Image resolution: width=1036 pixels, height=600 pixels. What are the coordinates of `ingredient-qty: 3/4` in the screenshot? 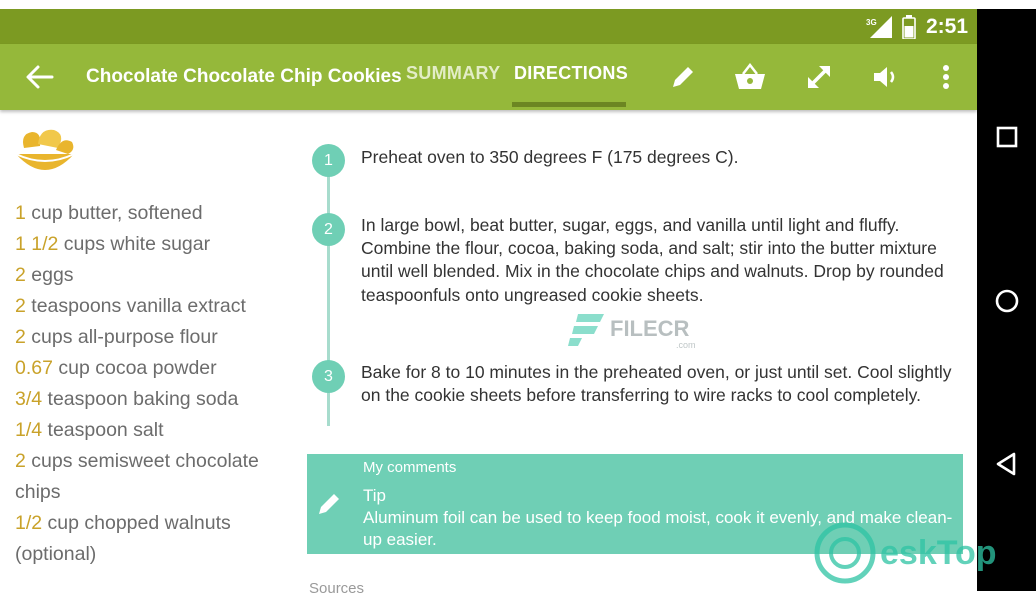 It's located at (29, 399).